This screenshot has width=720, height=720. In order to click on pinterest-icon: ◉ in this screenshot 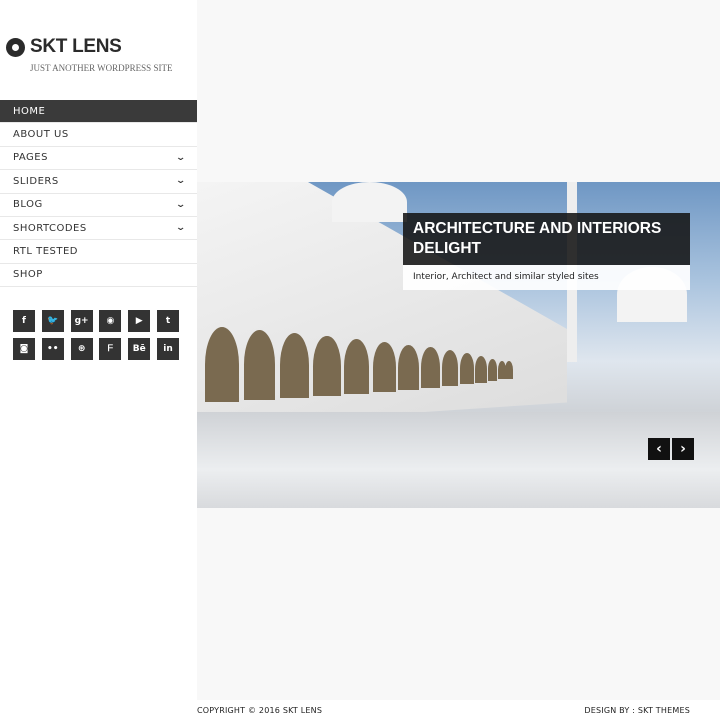, I will do `click(110, 321)`.